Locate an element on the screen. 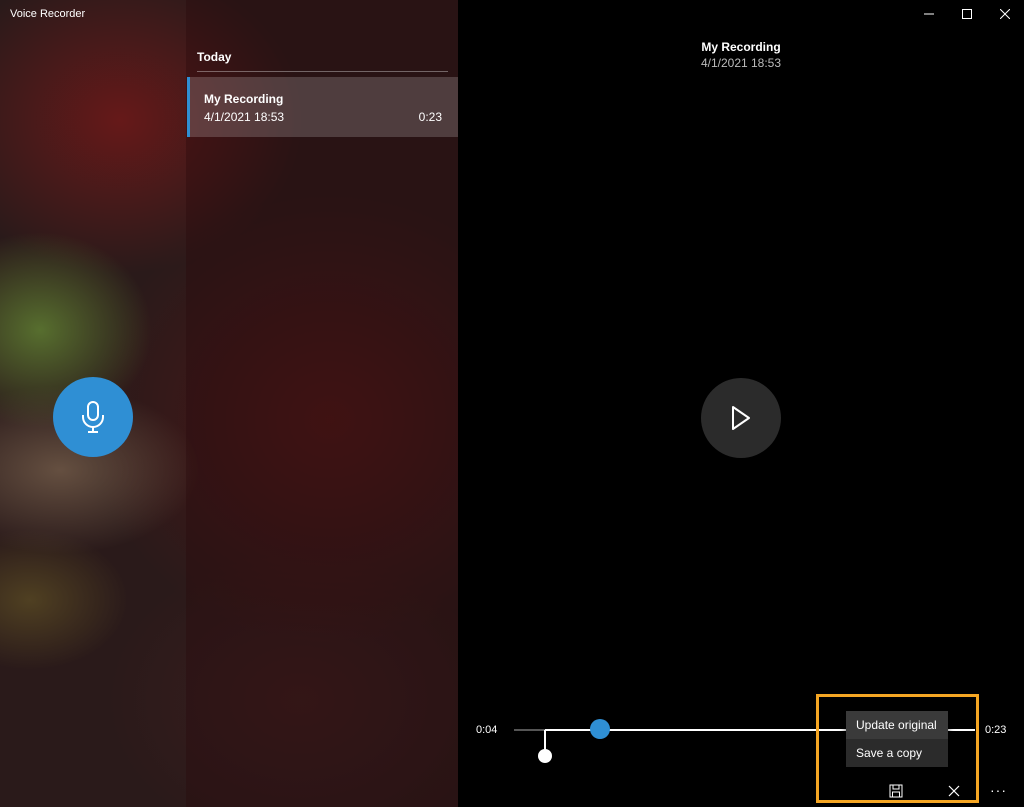 The width and height of the screenshot is (1024, 807). more-icon: ··· is located at coordinates (998, 790).